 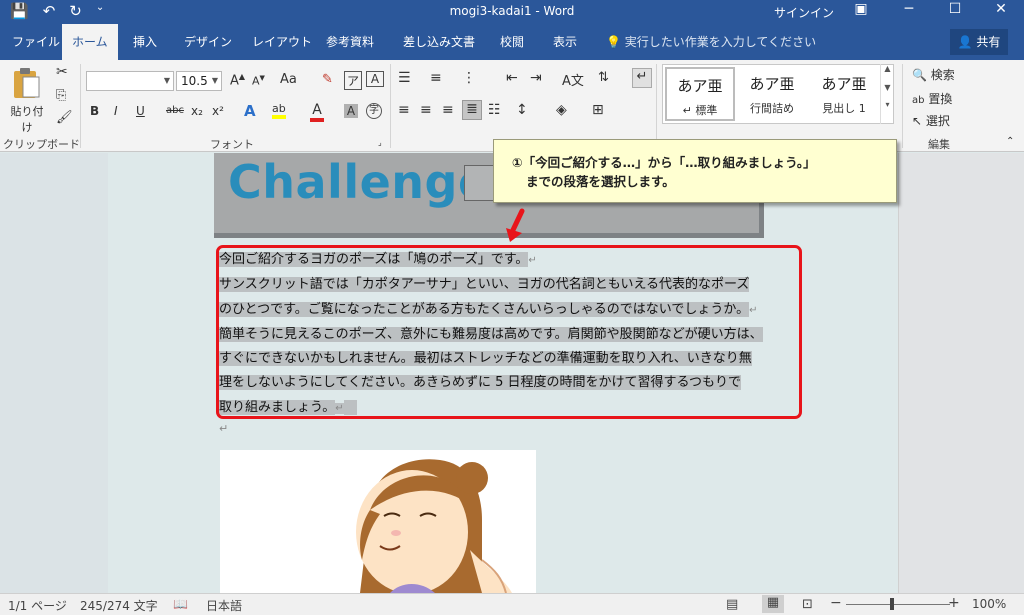 I want to click on minimize-button: ─, so click(x=909, y=9).